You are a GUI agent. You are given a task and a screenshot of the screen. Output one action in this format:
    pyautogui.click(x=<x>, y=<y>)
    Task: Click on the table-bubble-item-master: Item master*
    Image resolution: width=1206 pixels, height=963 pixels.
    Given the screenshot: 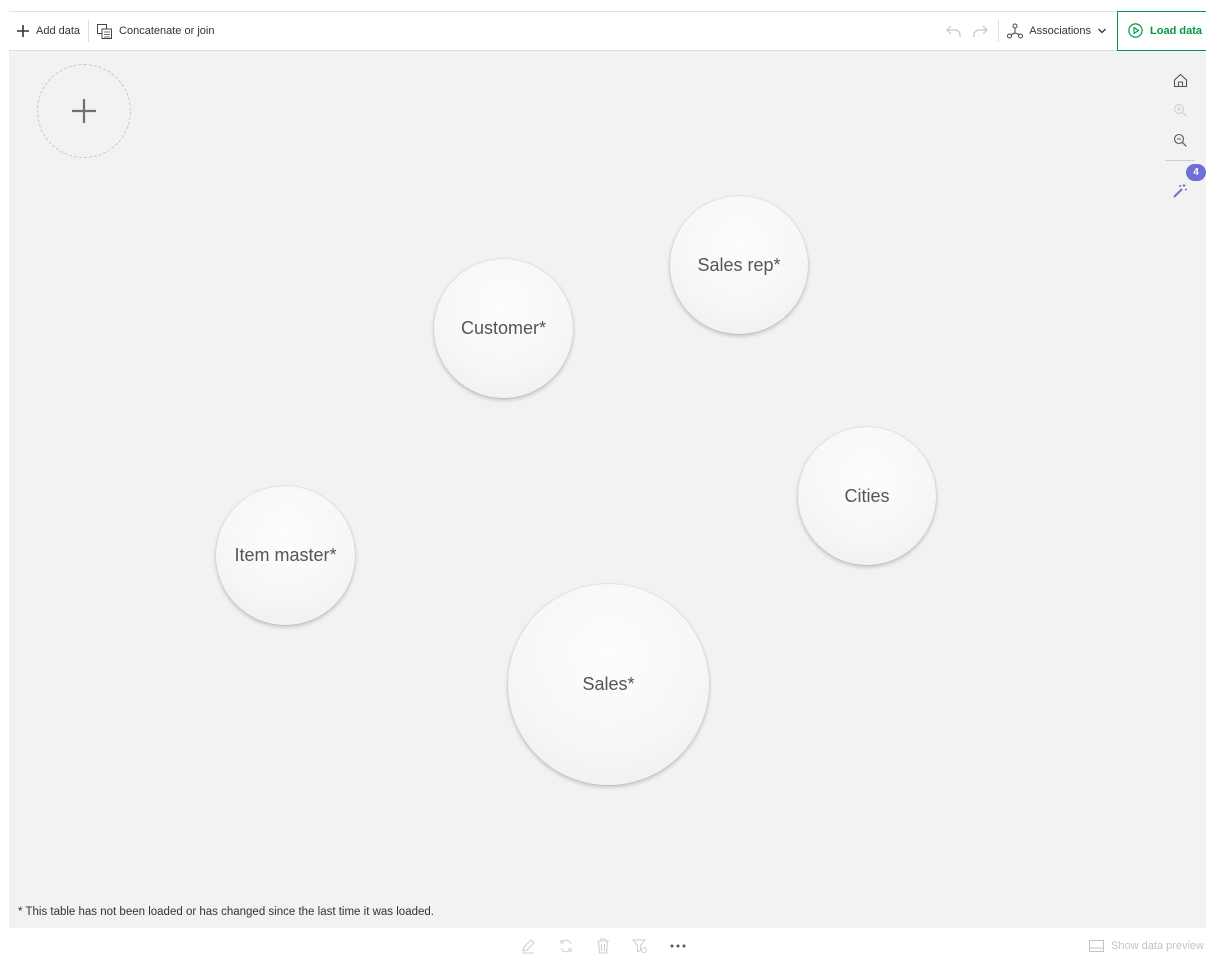 What is the action you would take?
    pyautogui.click(x=285, y=555)
    